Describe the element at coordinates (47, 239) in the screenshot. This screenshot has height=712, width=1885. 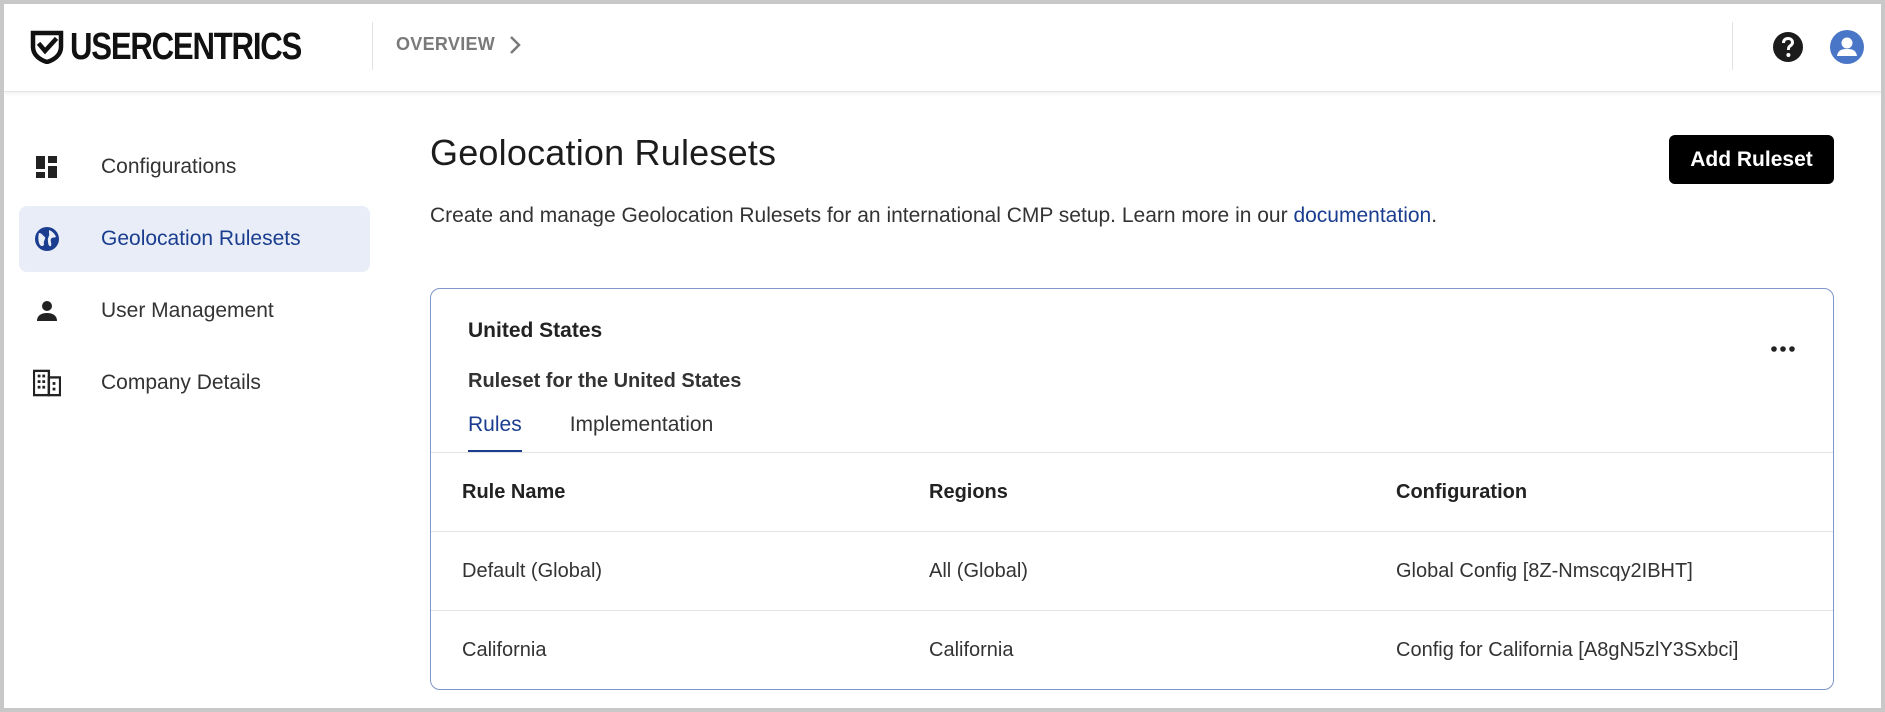
I see `globe-icon` at that location.